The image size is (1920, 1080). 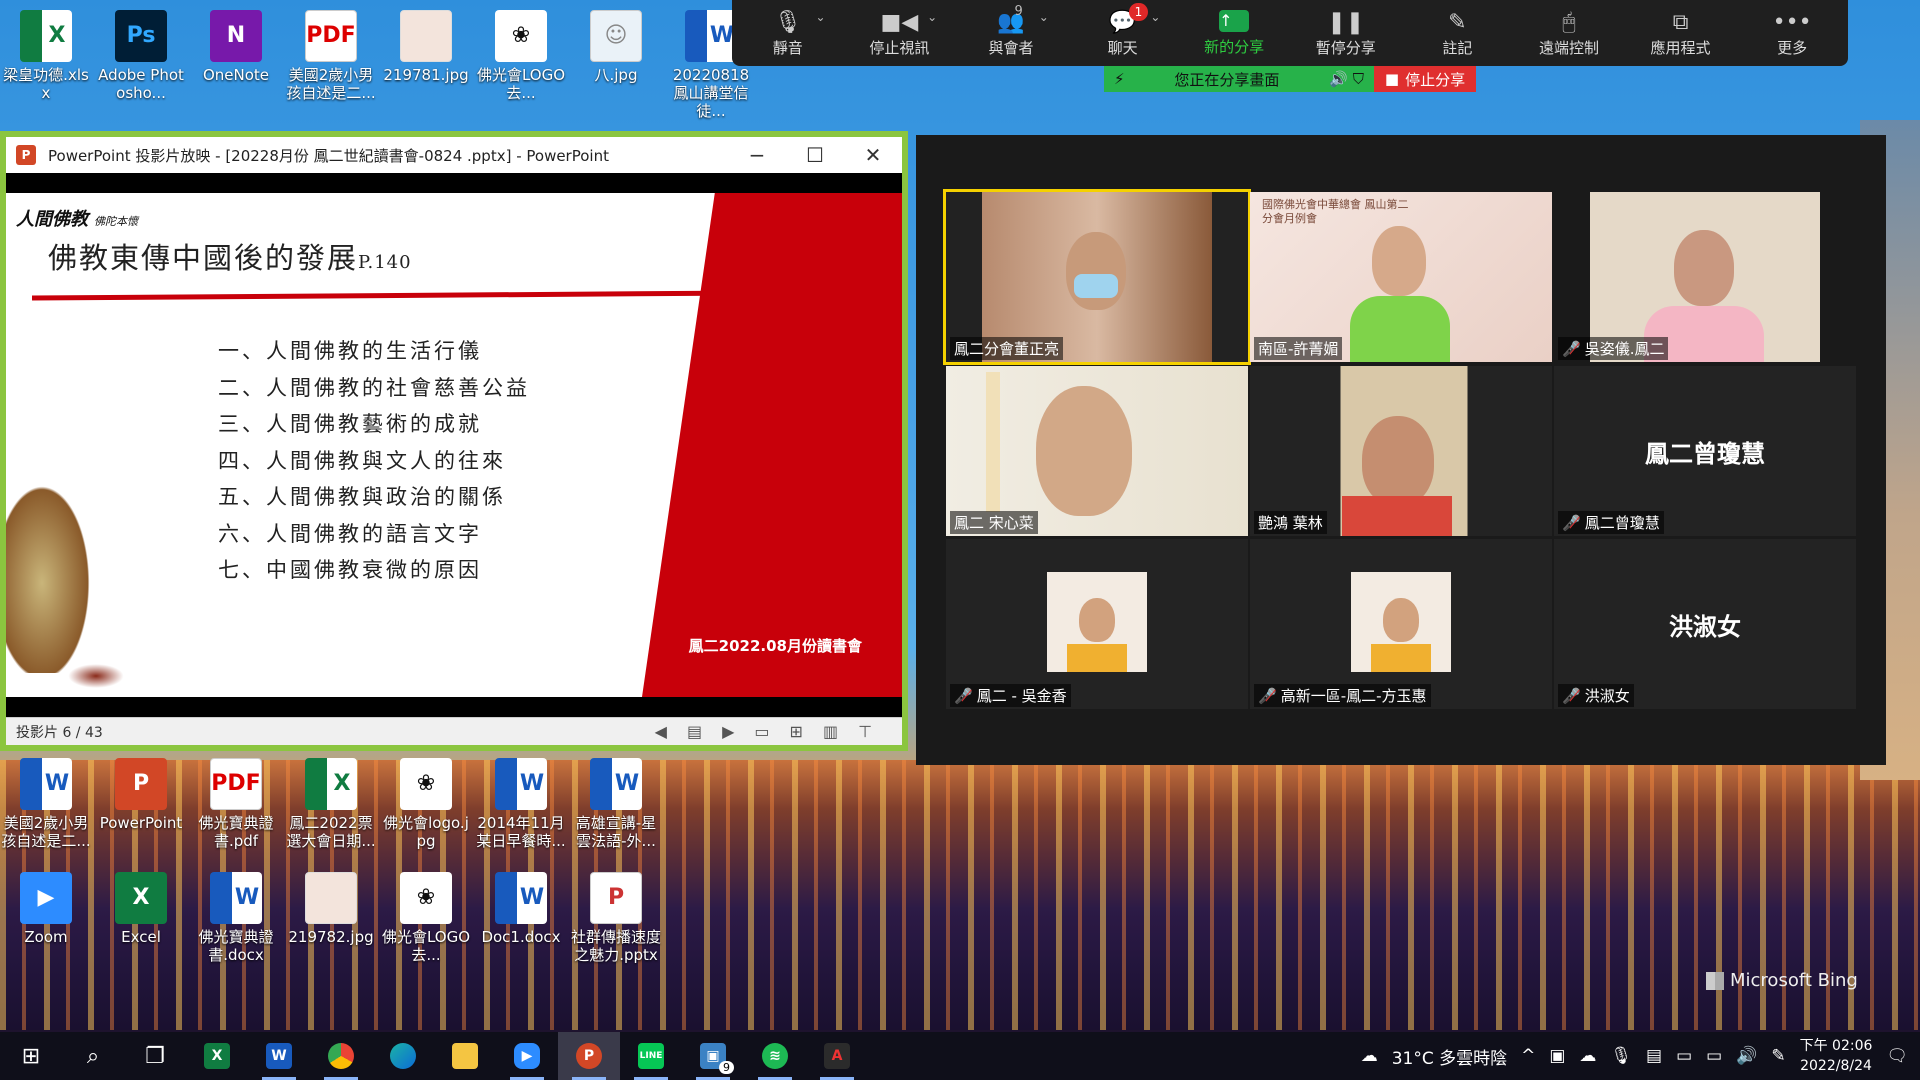 What do you see at coordinates (775, 1056) in the screenshot?
I see `spotify-icon: ≋` at bounding box center [775, 1056].